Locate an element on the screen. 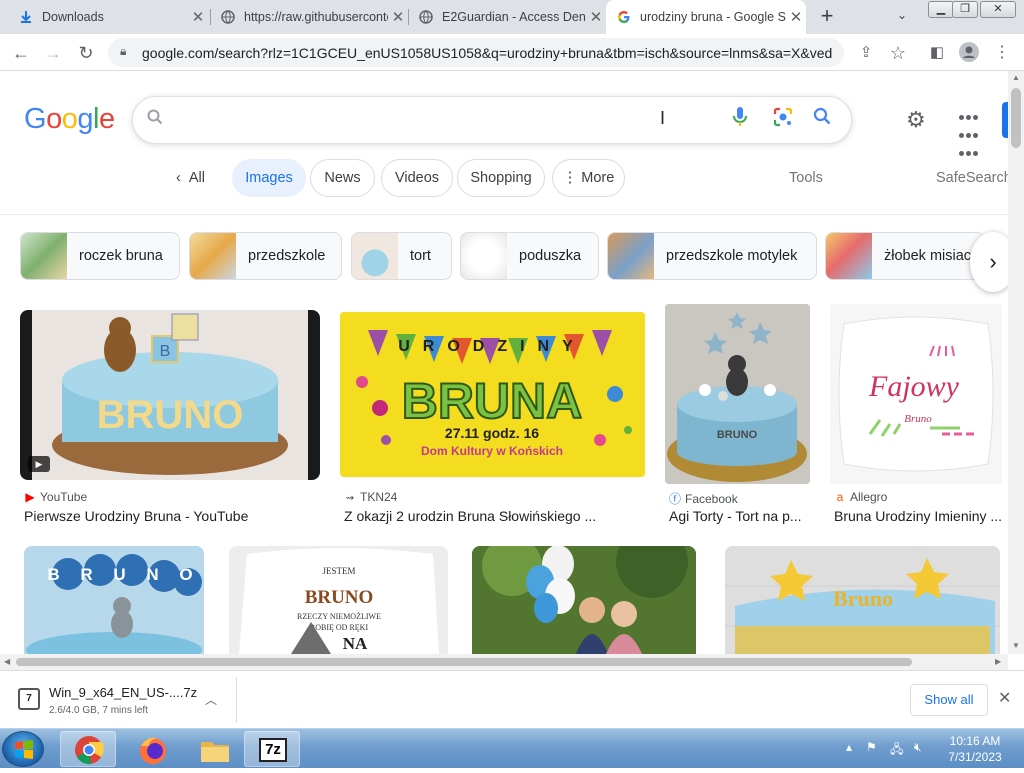 The width and height of the screenshot is (1024, 773). action-center-flag-icon: ⚑ is located at coordinates (871, 747).